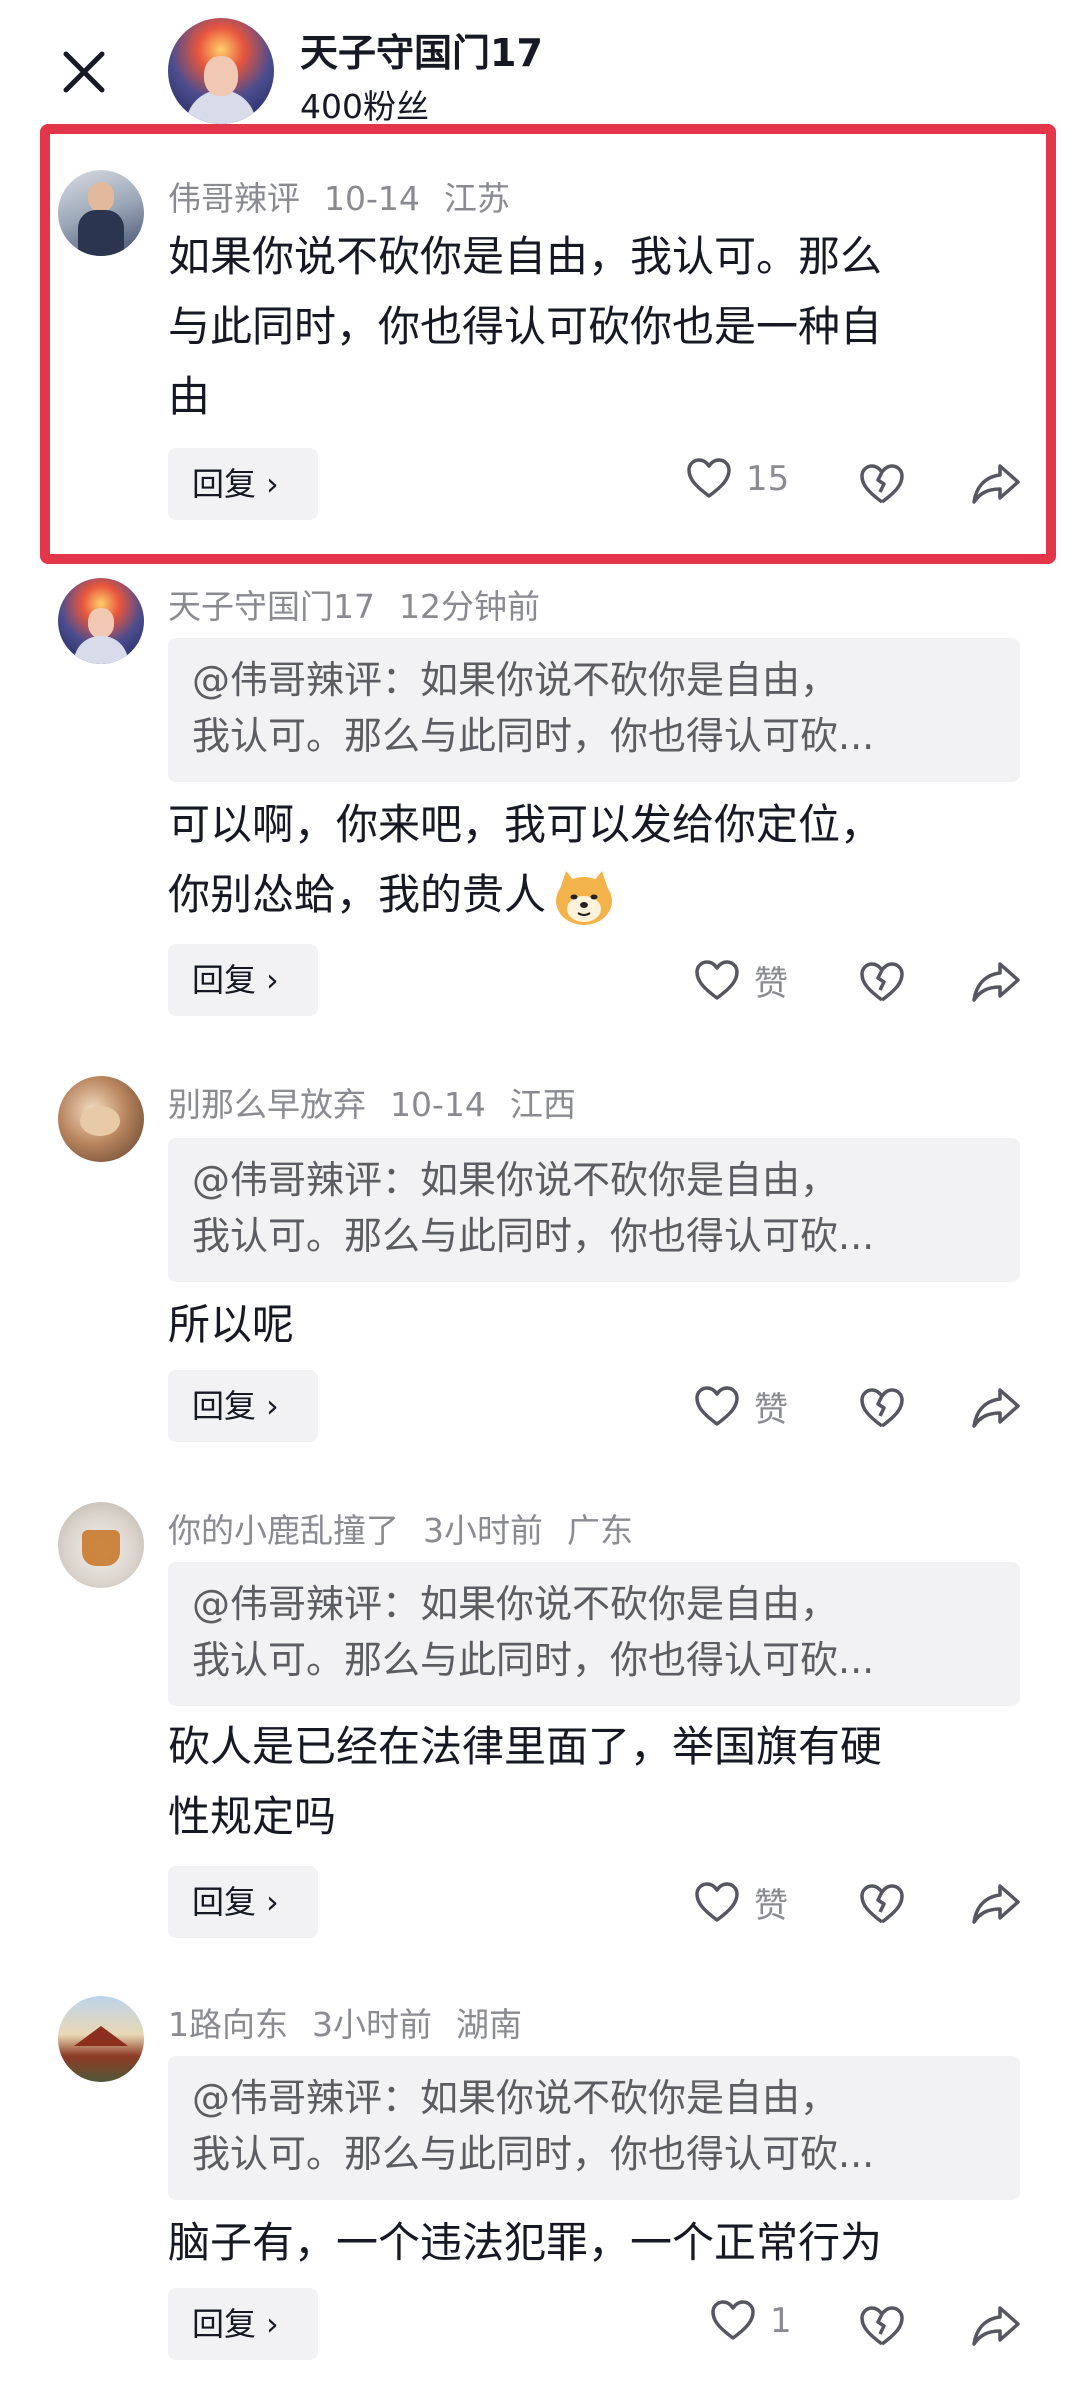  I want to click on comment-text: 如果你说不砍你是自由，我认可。那么 与此同时，你也得认可砍你也是一种自 由, so click(583, 327).